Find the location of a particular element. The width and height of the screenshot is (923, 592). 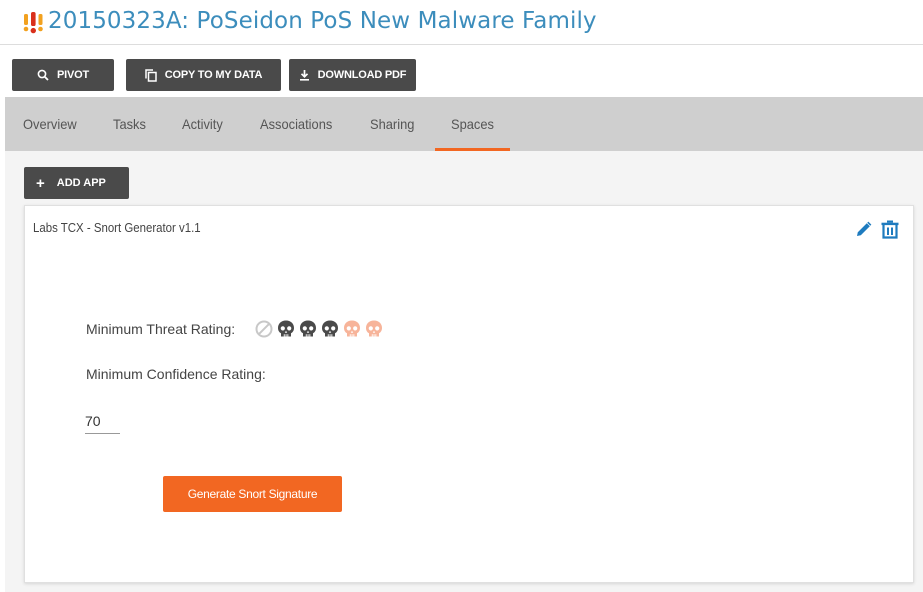

threat-rating-selector is located at coordinates (319, 329).